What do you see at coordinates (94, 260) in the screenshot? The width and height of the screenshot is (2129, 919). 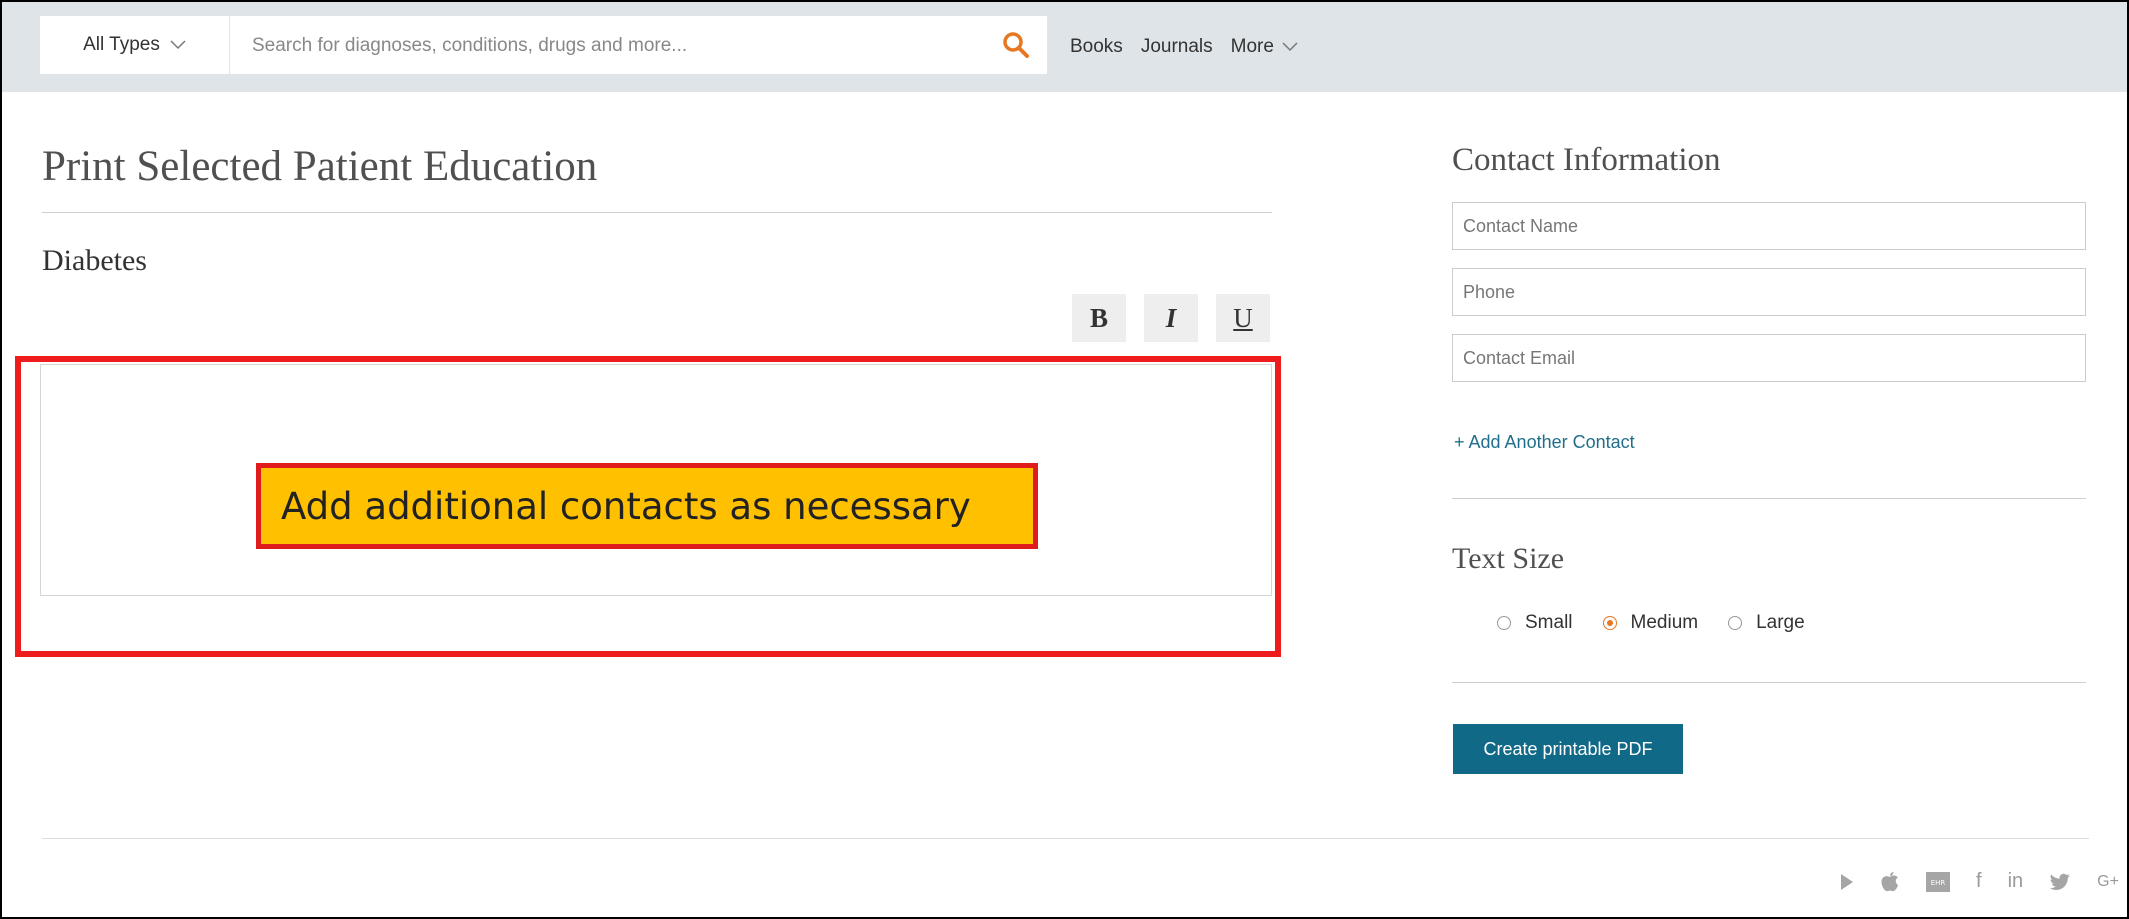 I see `topic-subtitle: Diabetes` at bounding box center [94, 260].